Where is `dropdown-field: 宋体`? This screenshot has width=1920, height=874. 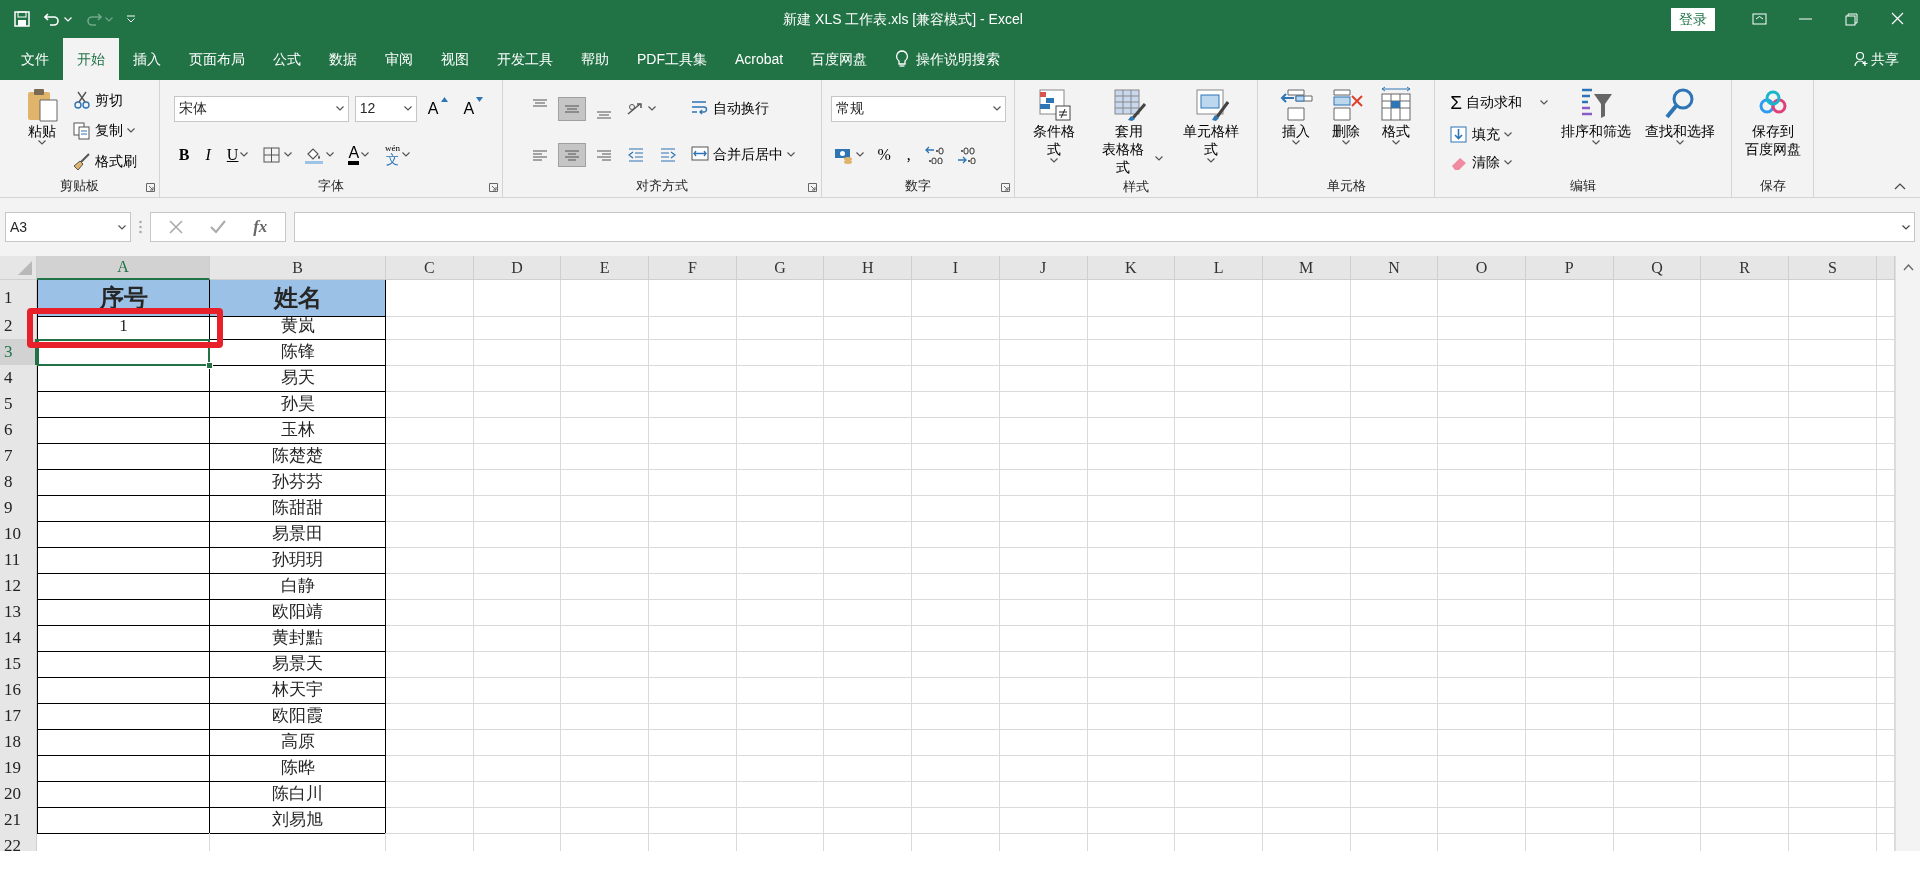
dropdown-field: 宋体 is located at coordinates (261, 108).